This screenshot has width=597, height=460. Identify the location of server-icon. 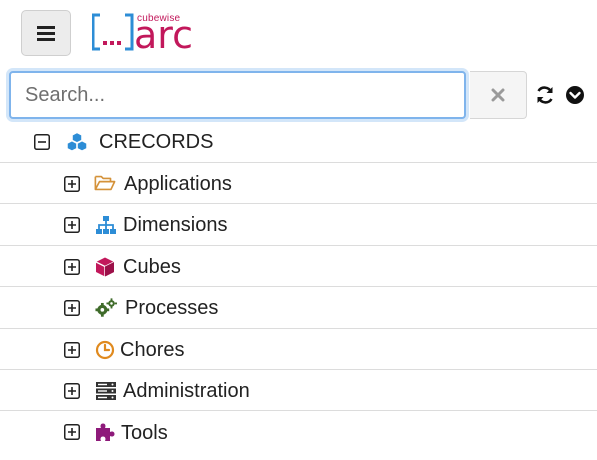
(106, 391).